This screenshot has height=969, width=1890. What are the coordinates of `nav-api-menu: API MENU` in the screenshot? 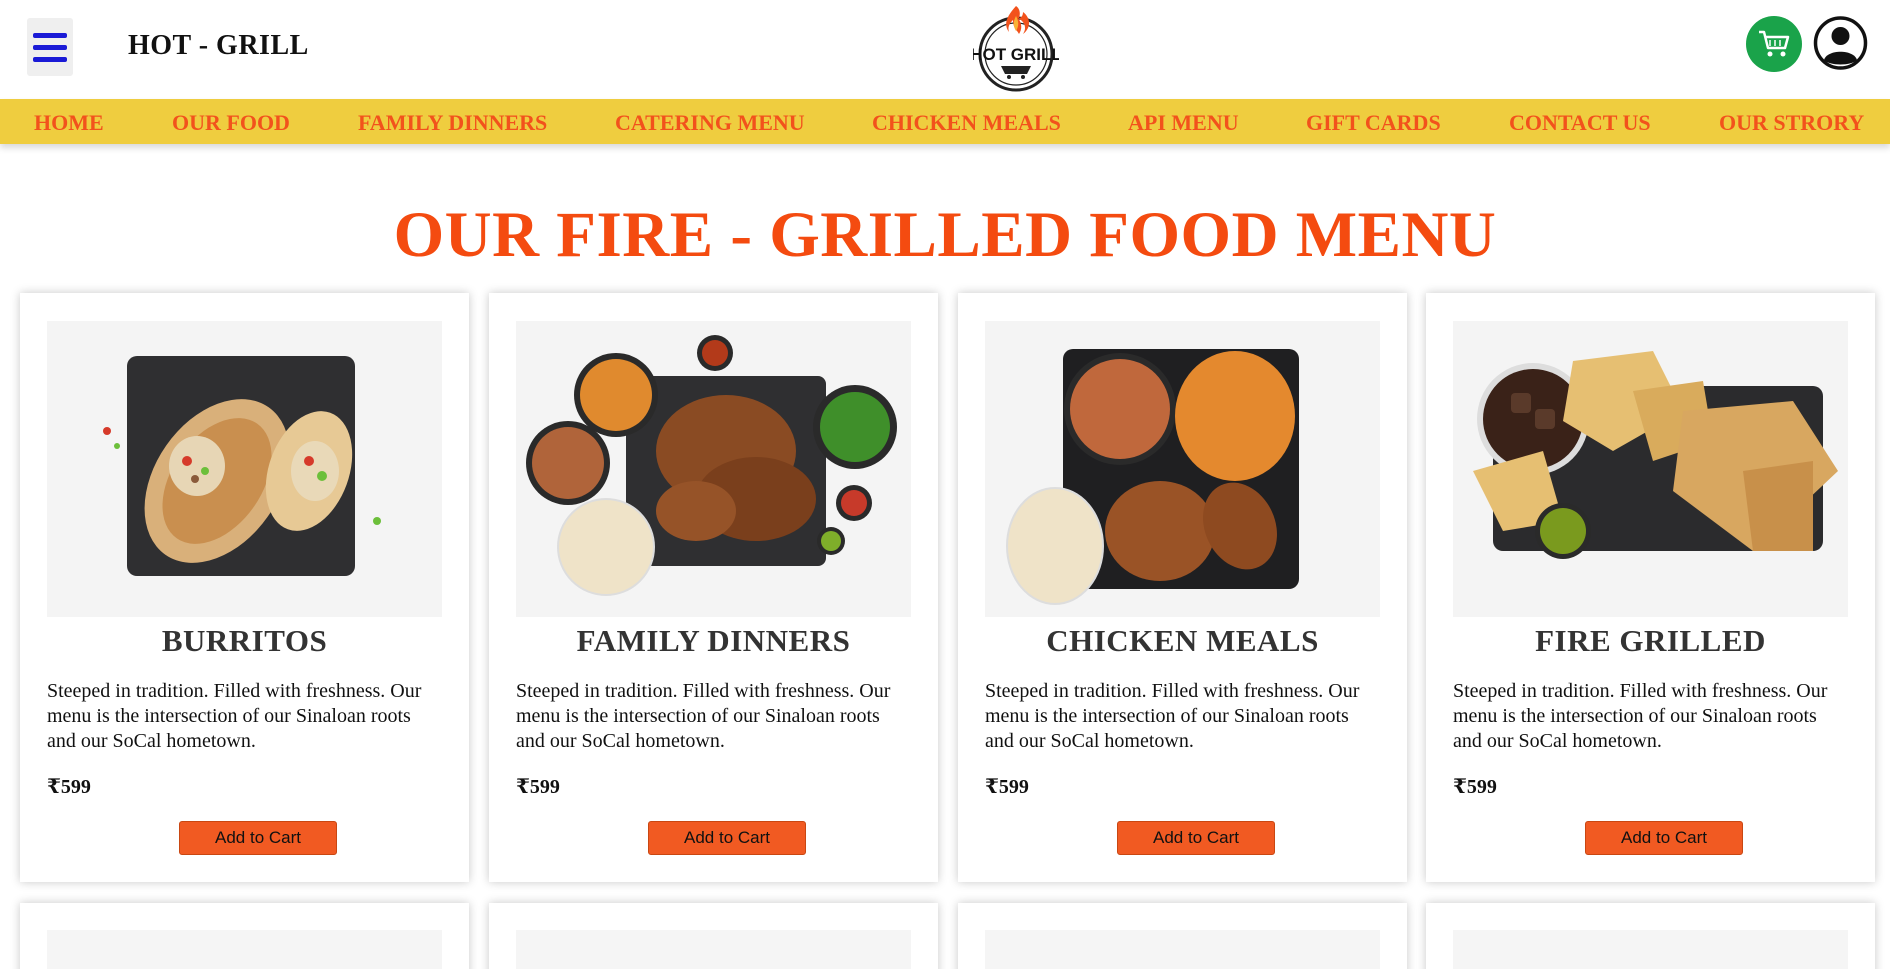 It's located at (1183, 123).